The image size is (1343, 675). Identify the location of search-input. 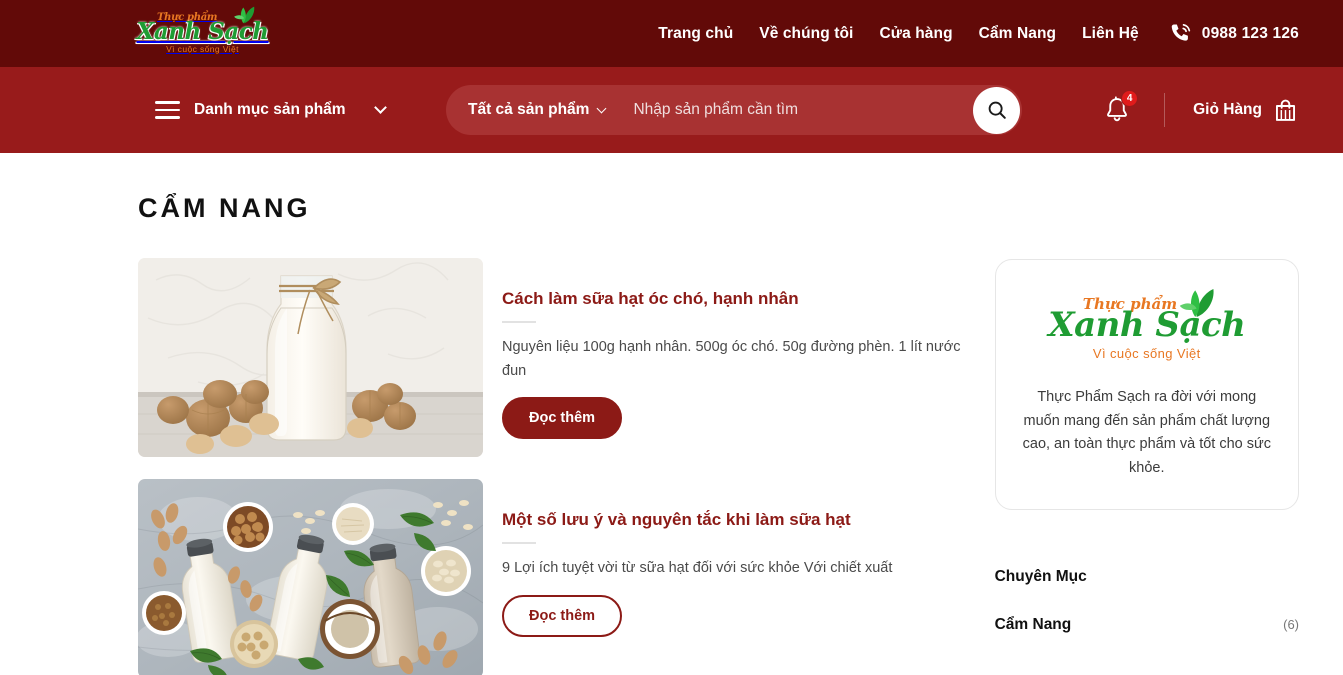
(789, 110).